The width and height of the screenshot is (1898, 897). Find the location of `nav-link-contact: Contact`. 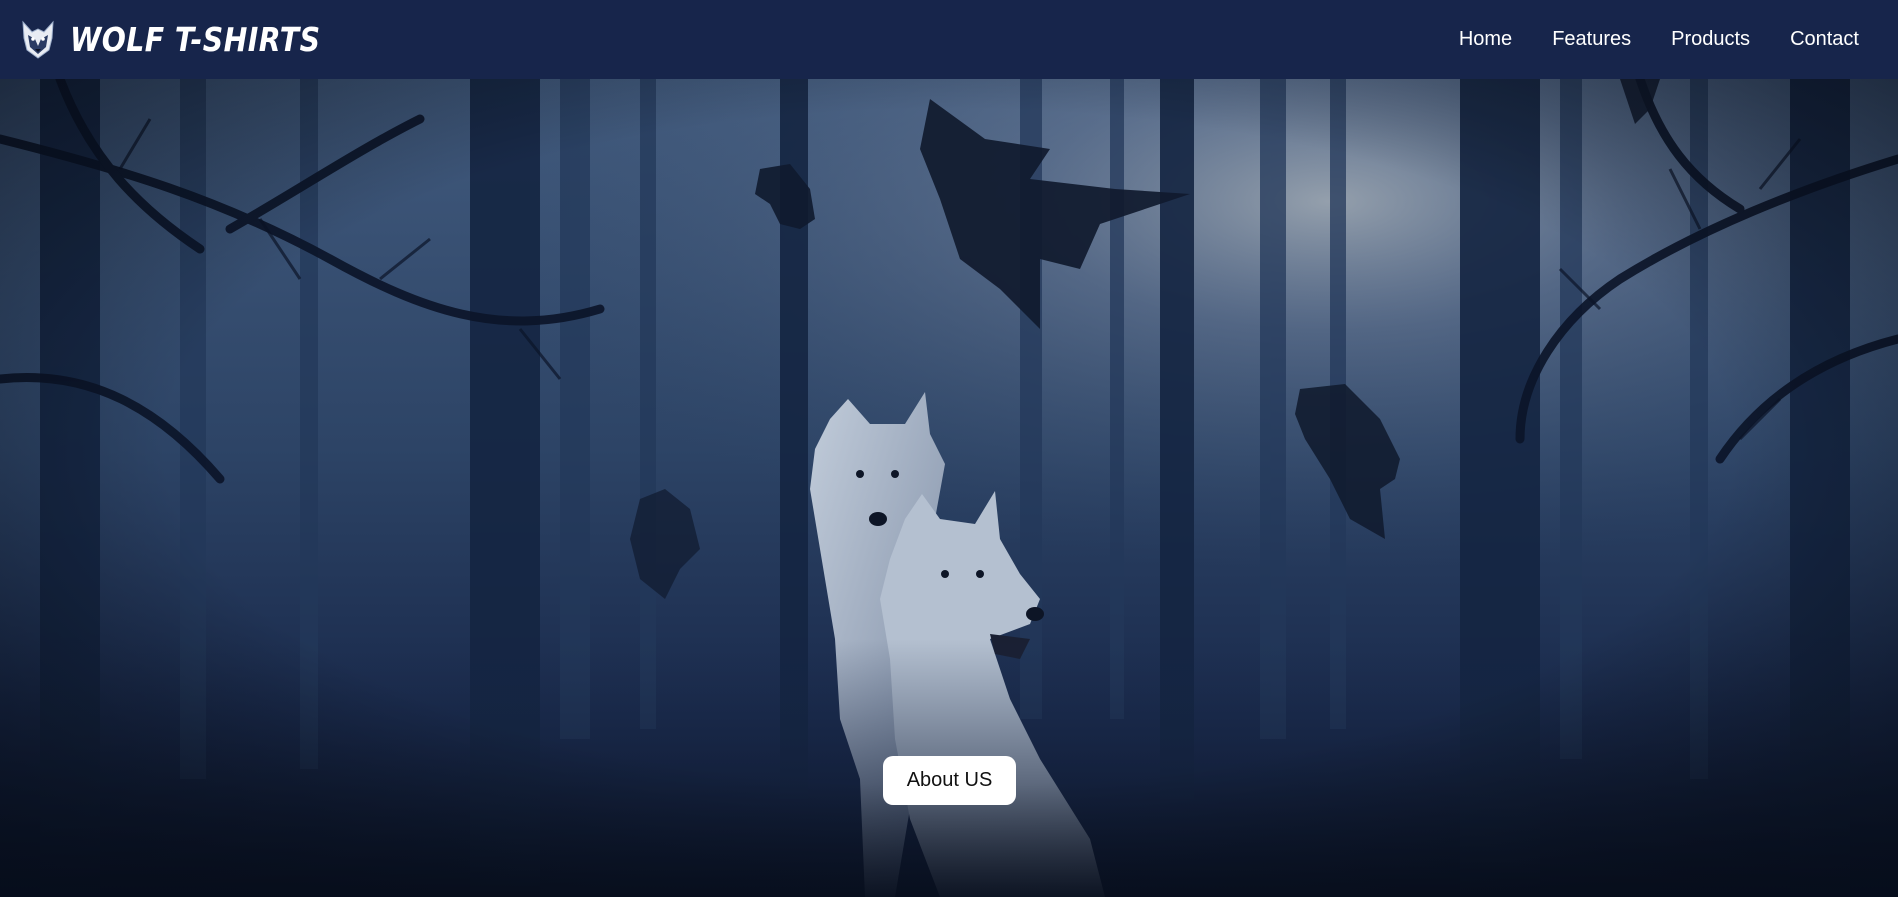

nav-link-contact: Contact is located at coordinates (1824, 39).